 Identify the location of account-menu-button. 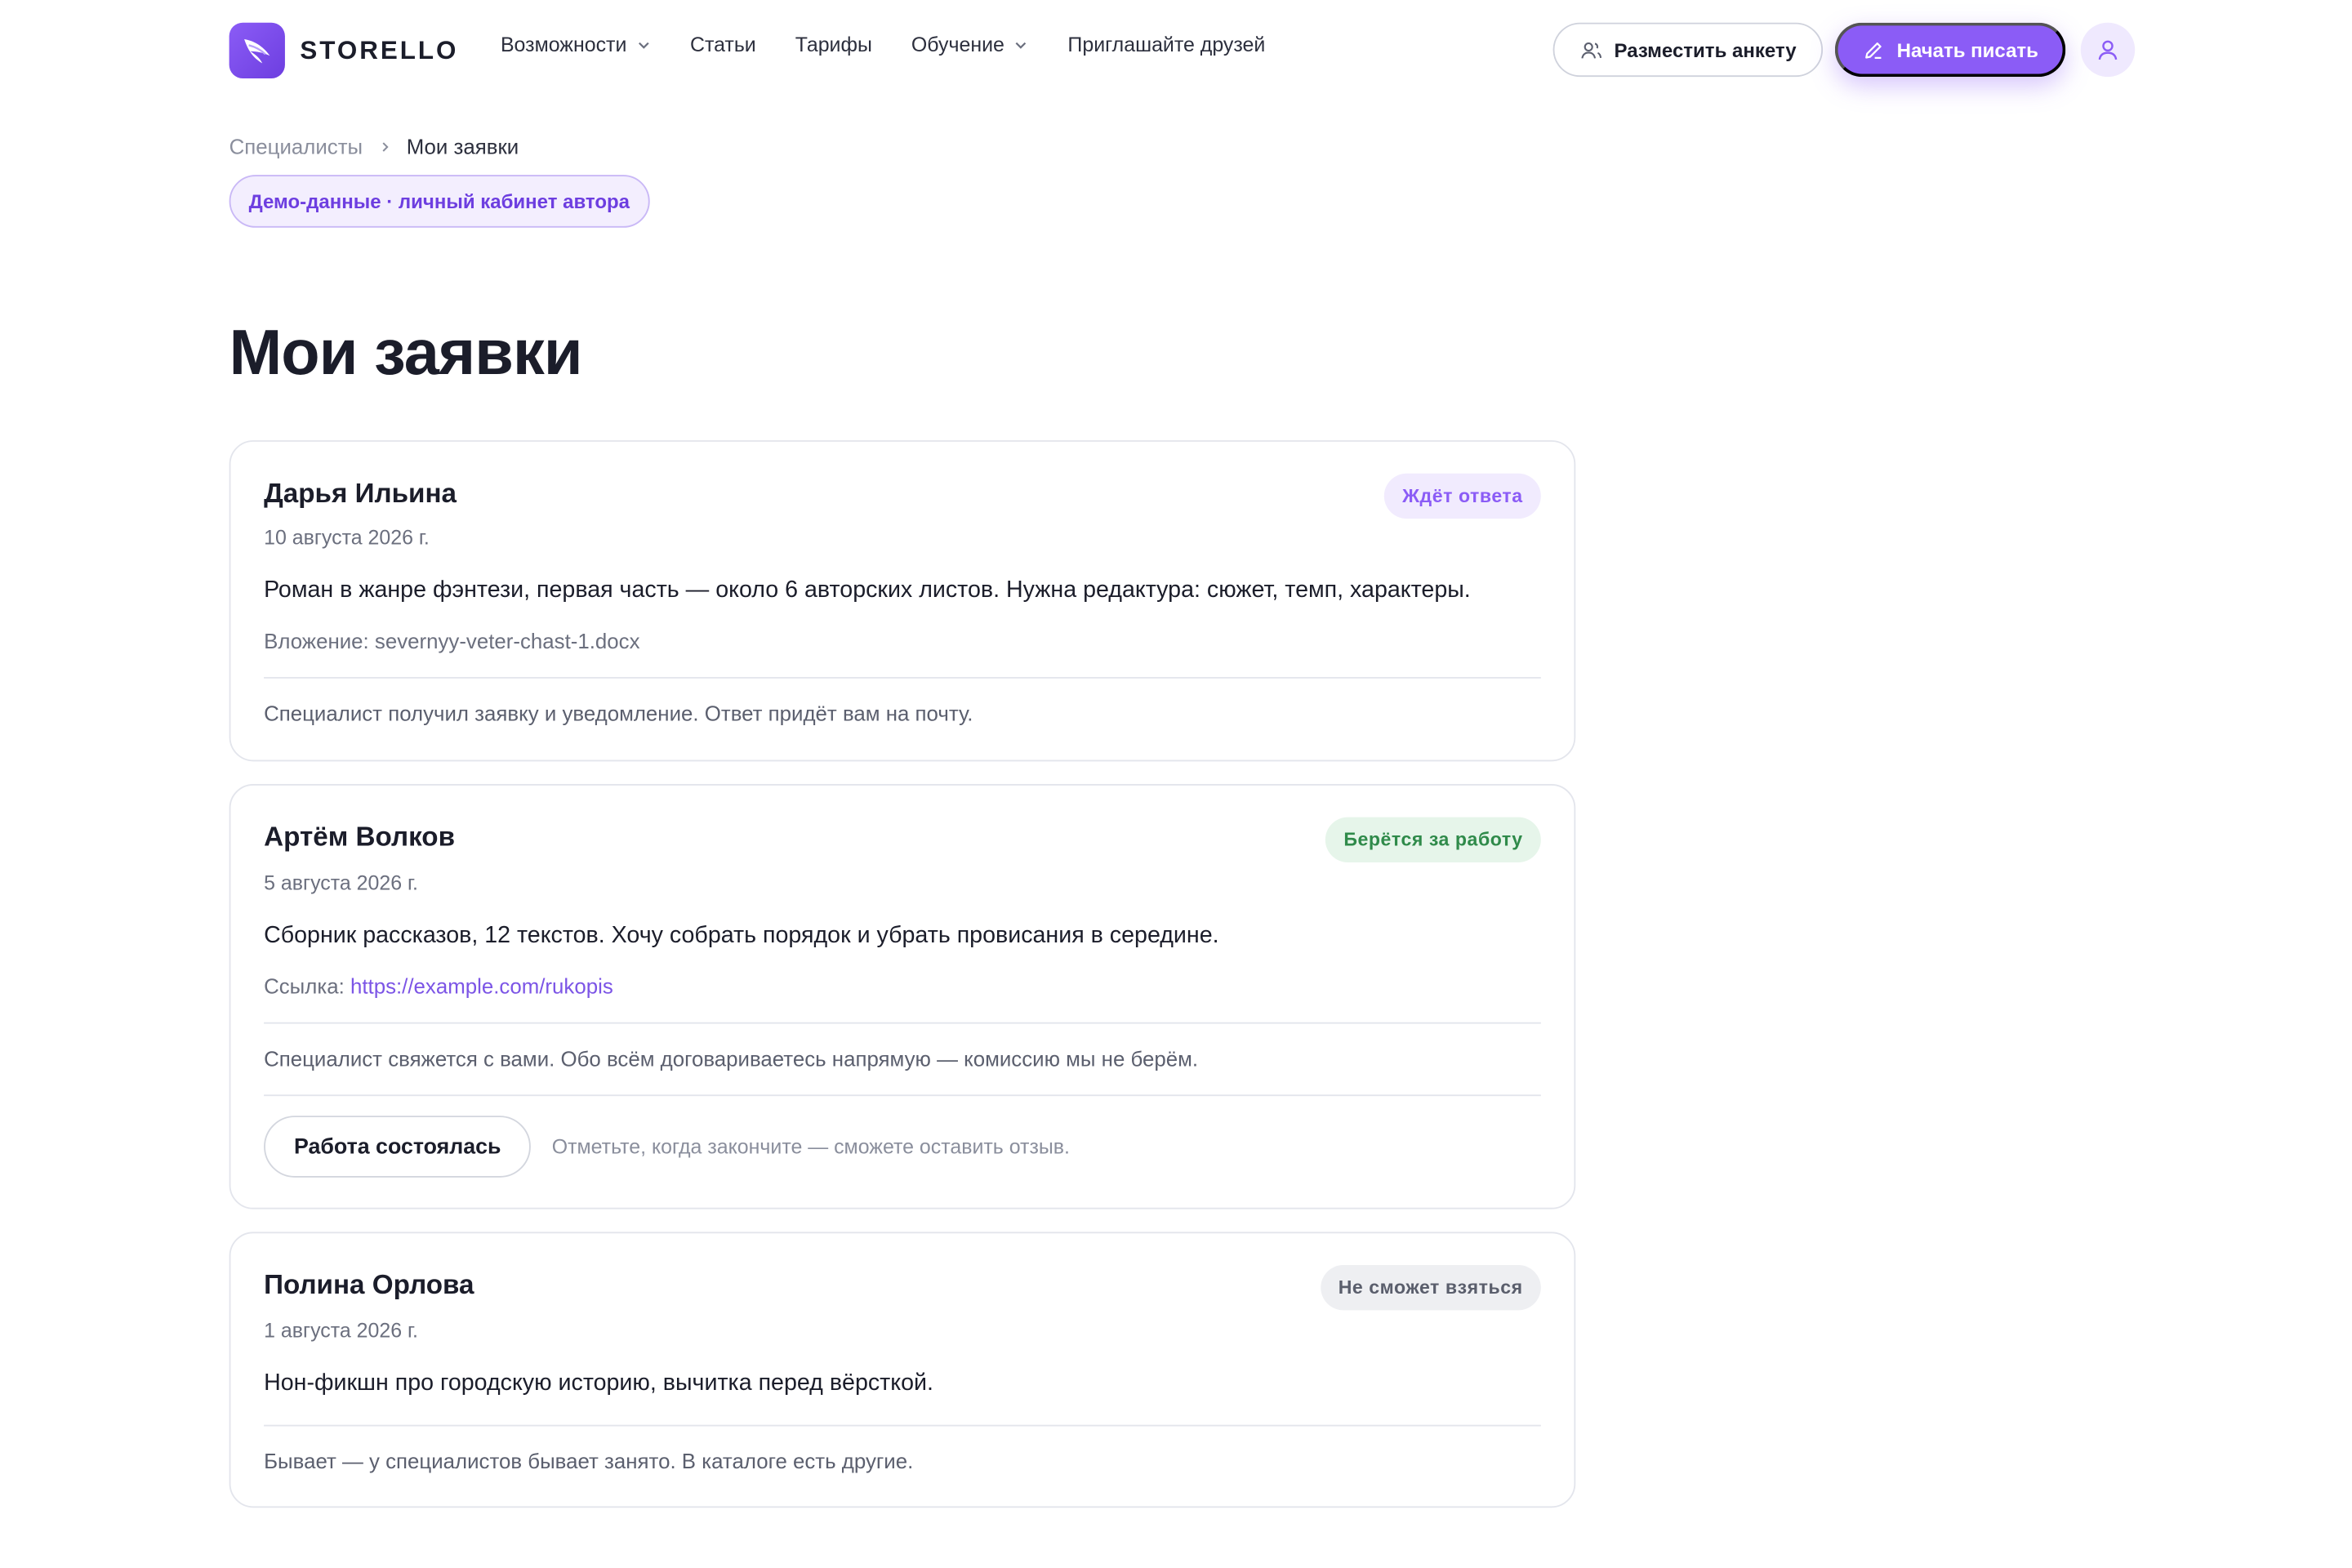
(2108, 50).